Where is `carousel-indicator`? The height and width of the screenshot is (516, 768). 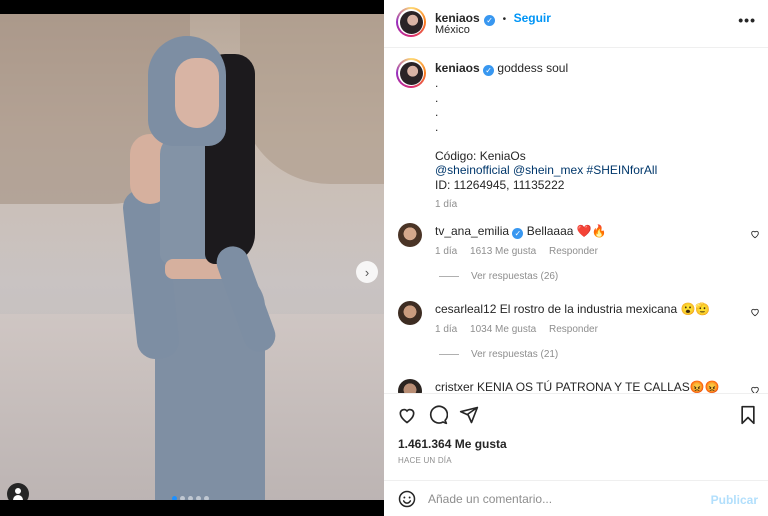
carousel-indicator is located at coordinates (190, 498).